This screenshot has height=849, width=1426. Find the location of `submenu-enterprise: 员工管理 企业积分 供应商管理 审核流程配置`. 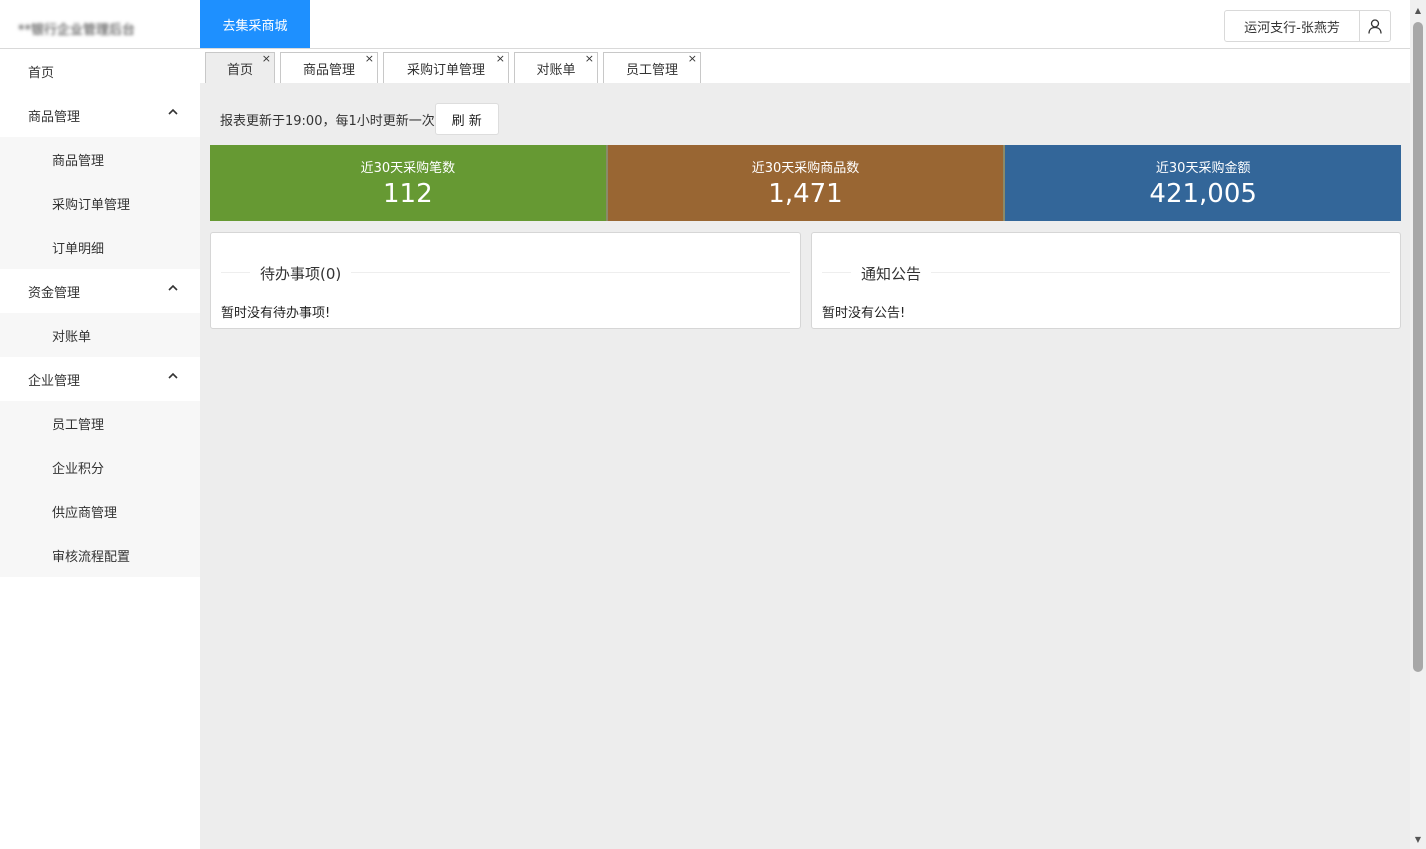

submenu-enterprise: 员工管理 企业积分 供应商管理 审核流程配置 is located at coordinates (100, 489).